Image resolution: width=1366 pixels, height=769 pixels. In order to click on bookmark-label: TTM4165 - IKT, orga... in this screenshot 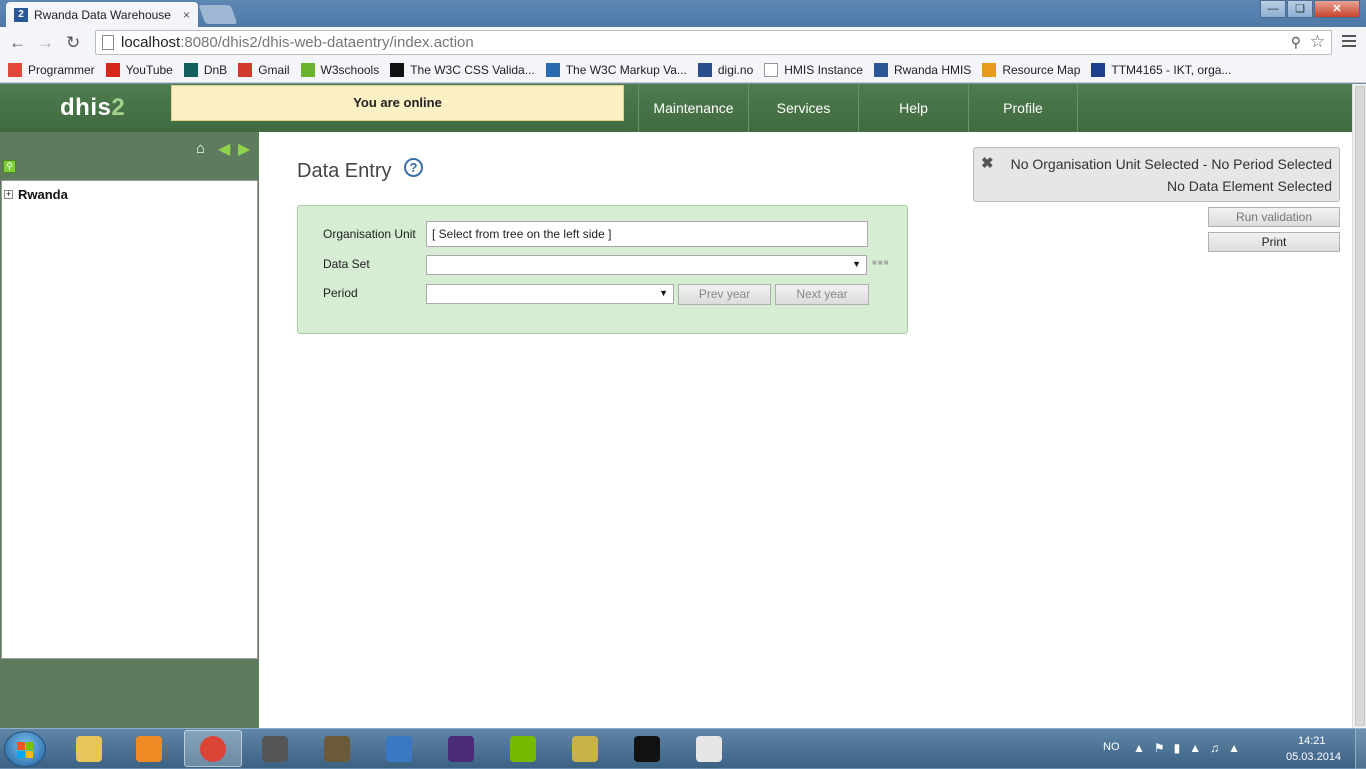, I will do `click(1171, 70)`.